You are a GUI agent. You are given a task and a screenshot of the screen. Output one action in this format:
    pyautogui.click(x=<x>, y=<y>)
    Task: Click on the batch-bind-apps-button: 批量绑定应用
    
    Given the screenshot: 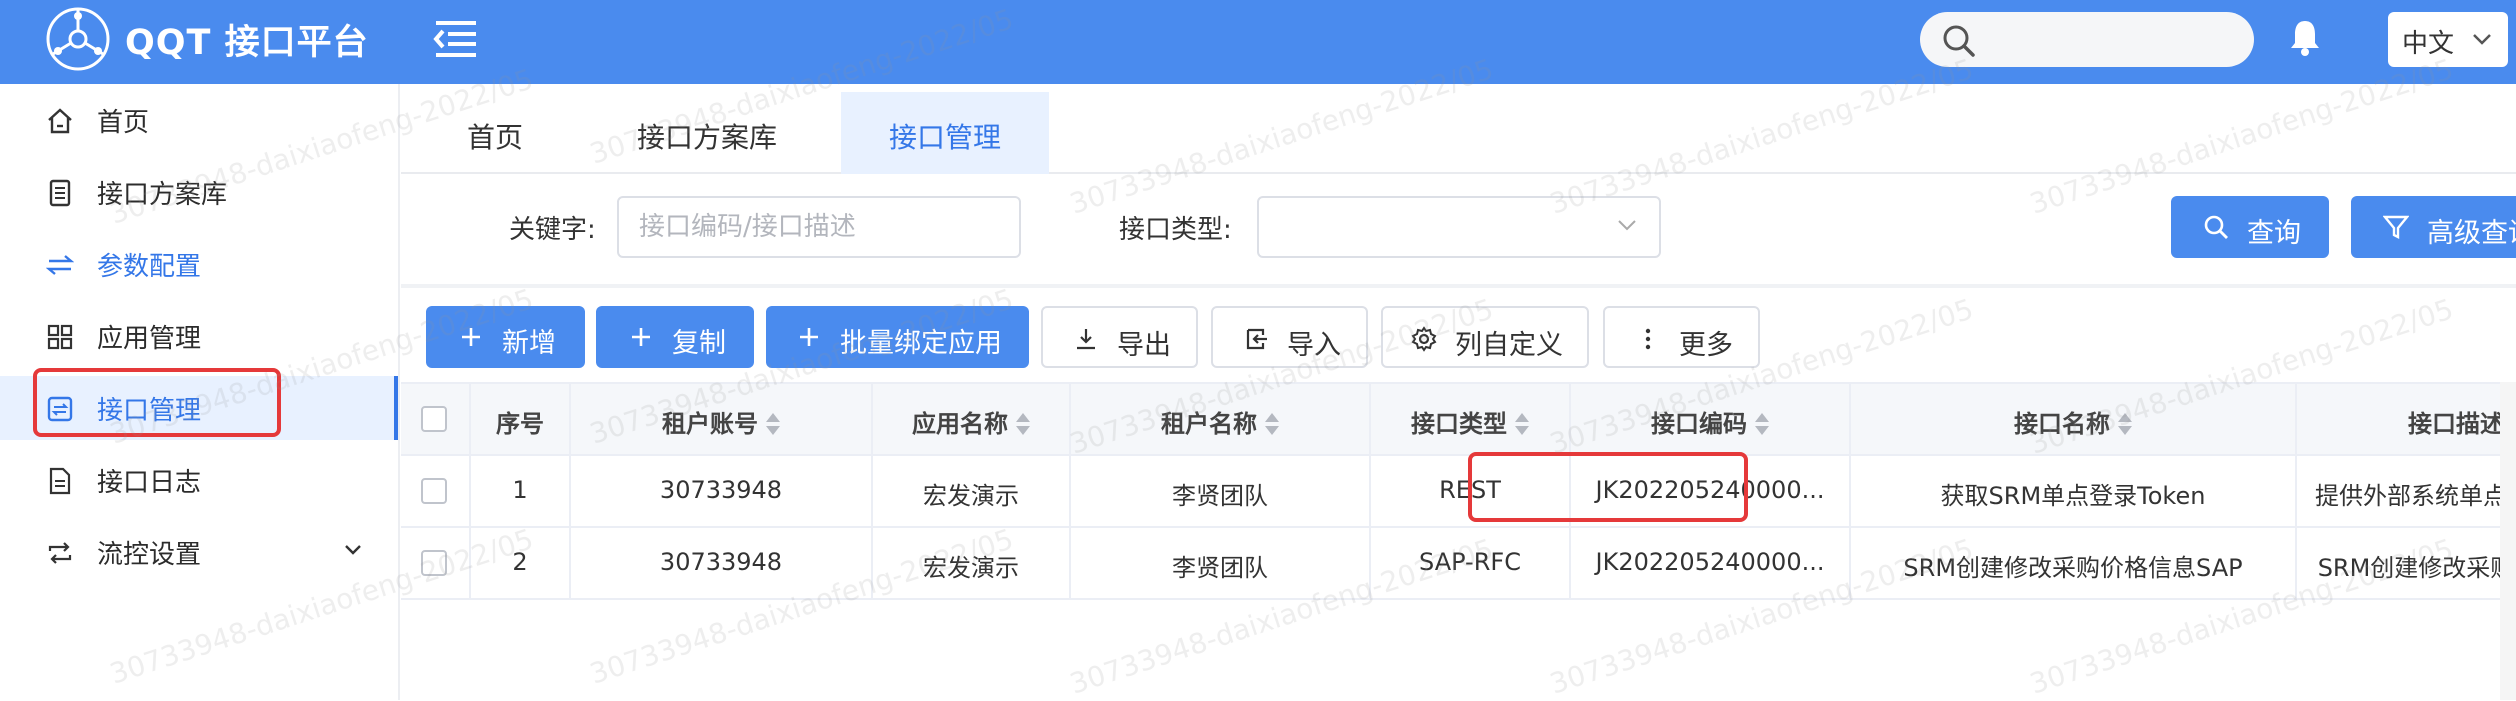 What is the action you would take?
    pyautogui.click(x=897, y=337)
    